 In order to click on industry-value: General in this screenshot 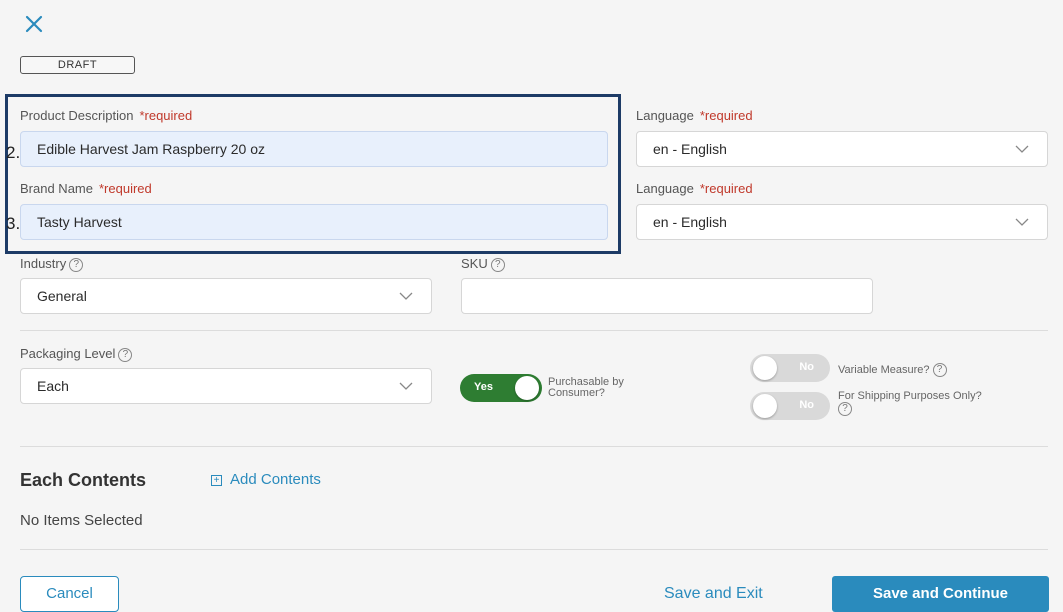, I will do `click(62, 296)`.